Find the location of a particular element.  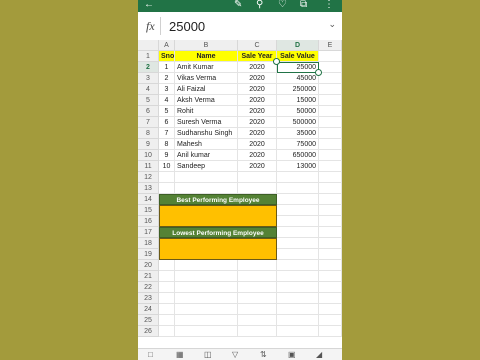

filter-icon: ▽ is located at coordinates (235, 355).